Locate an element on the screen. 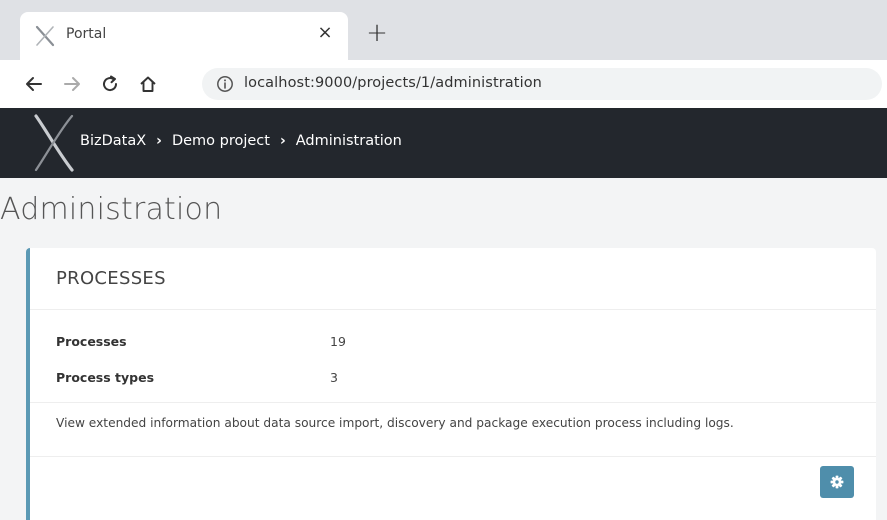 The height and width of the screenshot is (520, 887). new-tab-icon: + is located at coordinates (377, 33).